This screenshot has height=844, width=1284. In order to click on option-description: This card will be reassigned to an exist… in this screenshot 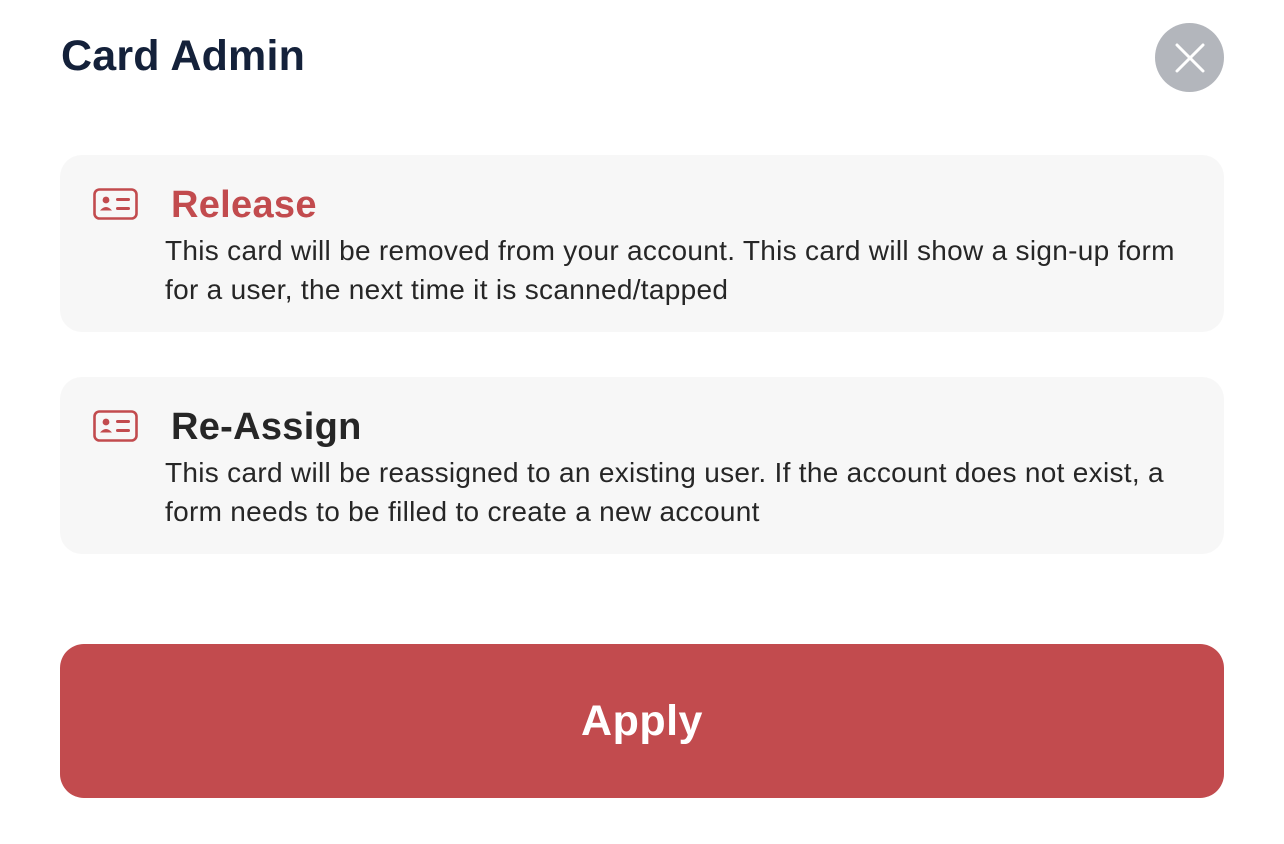, I will do `click(664, 492)`.